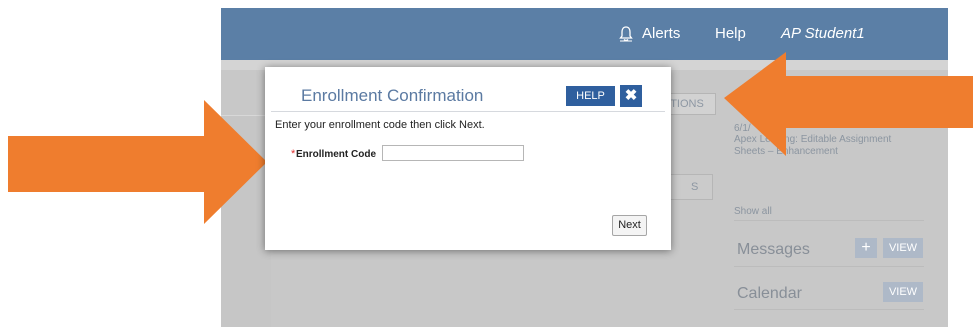 This screenshot has width=975, height=327. Describe the element at coordinates (626, 34) in the screenshot. I see `bell-icon` at that location.